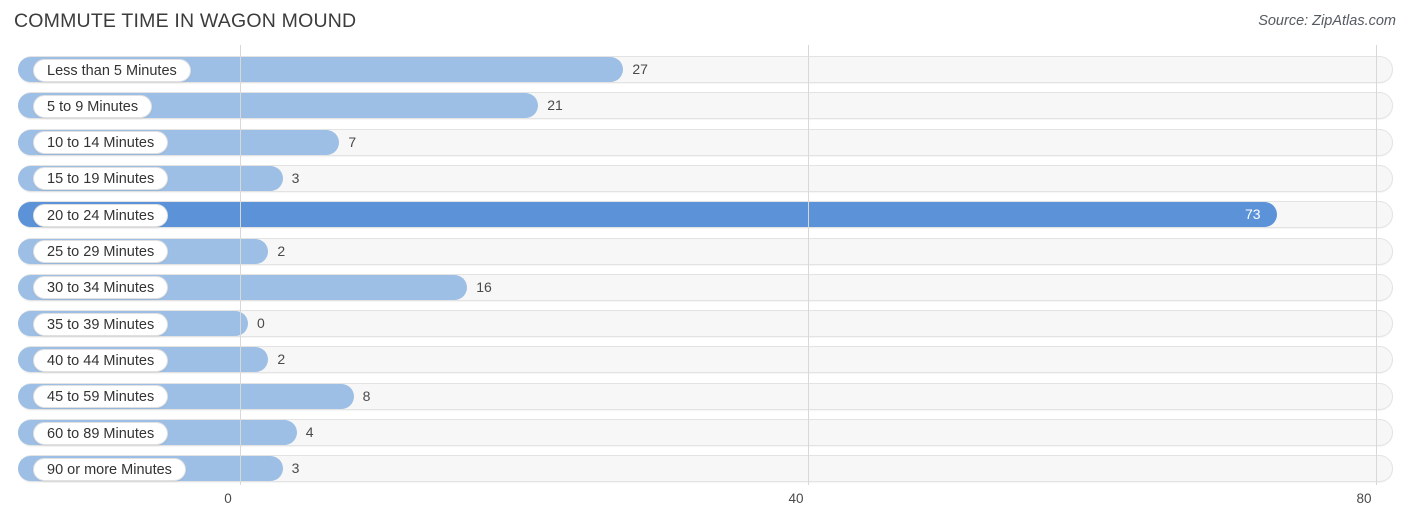  Describe the element at coordinates (101, 288) in the screenshot. I see `category-label: 30 to 34 Minutes` at that location.